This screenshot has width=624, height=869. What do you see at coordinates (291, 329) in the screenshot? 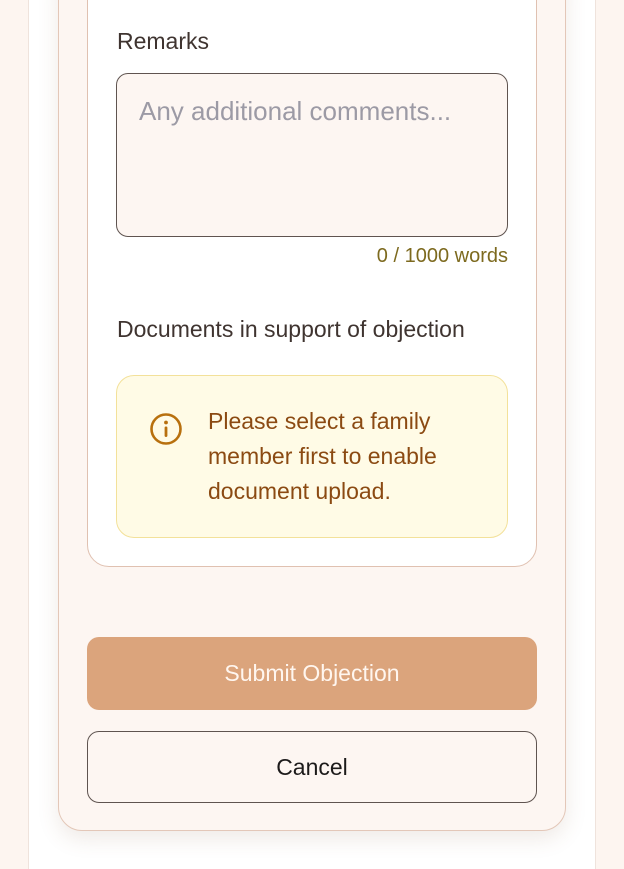
I see `documents-label: Documents in support of objection` at bounding box center [291, 329].